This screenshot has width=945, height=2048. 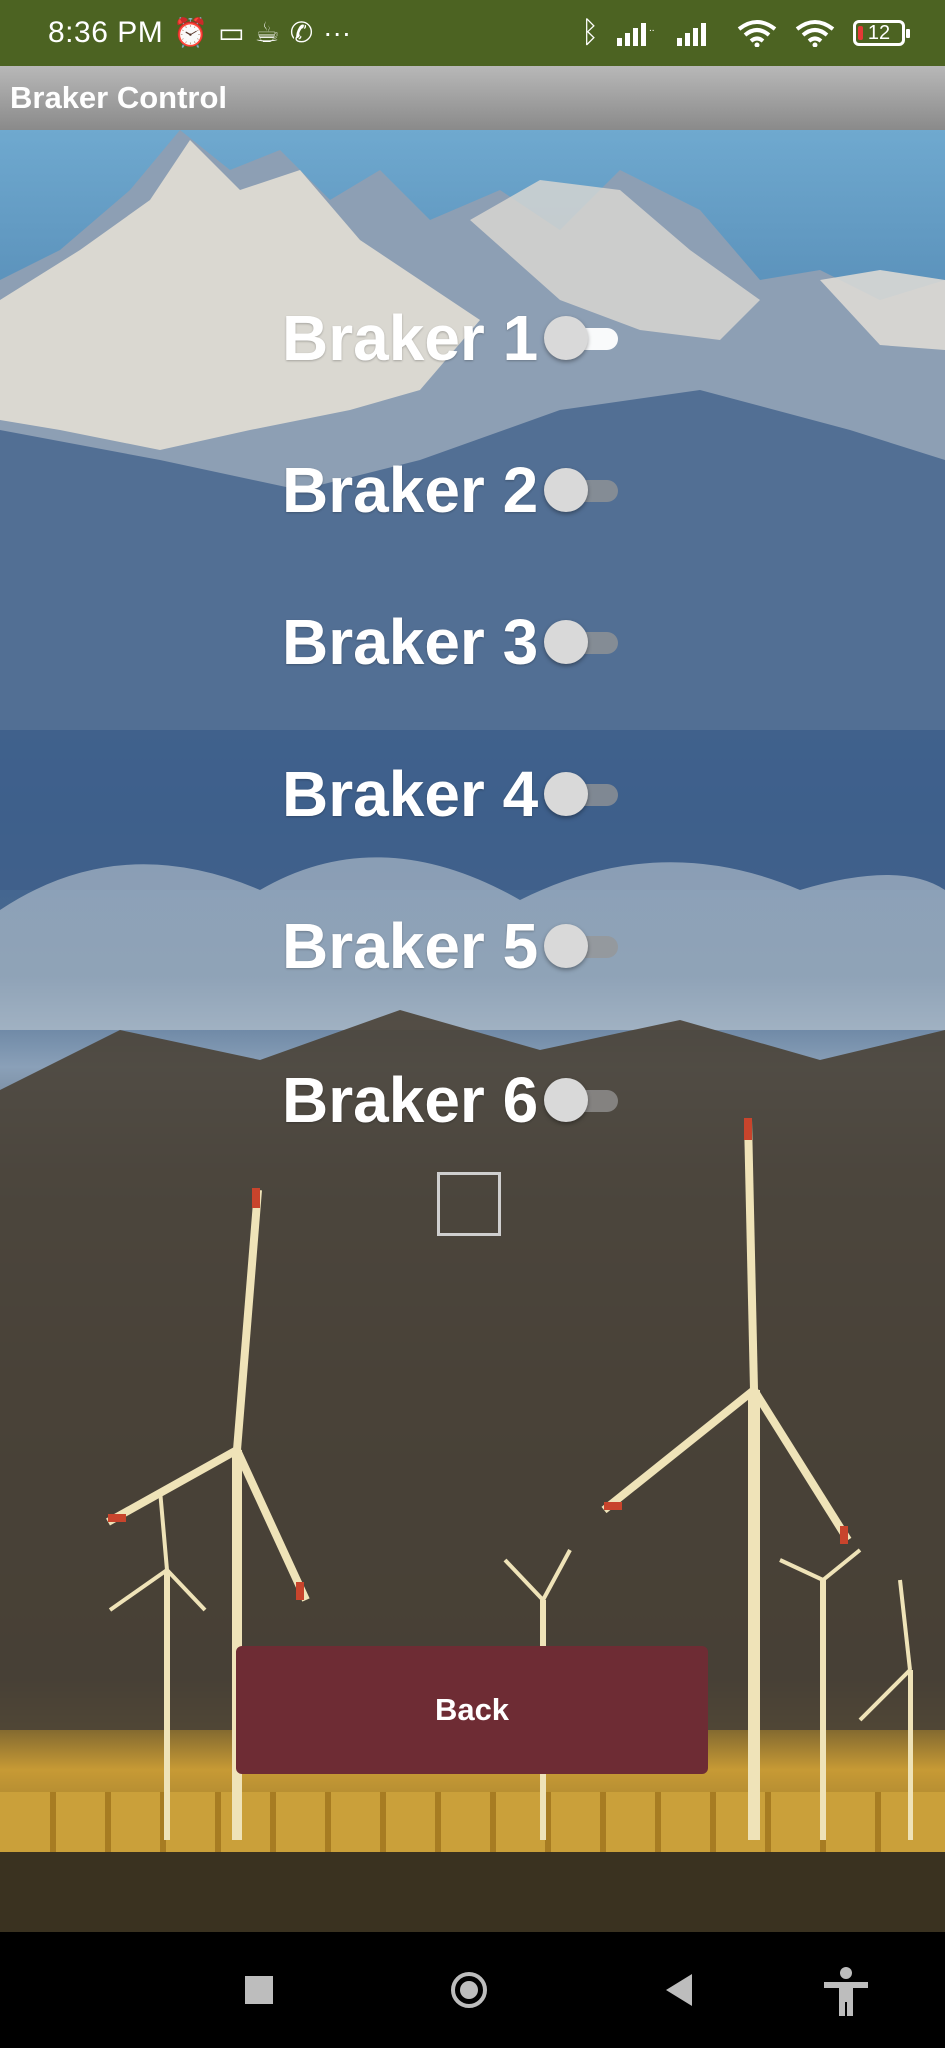 I want to click on braker-3-row: Braker 3, so click(x=452, y=642).